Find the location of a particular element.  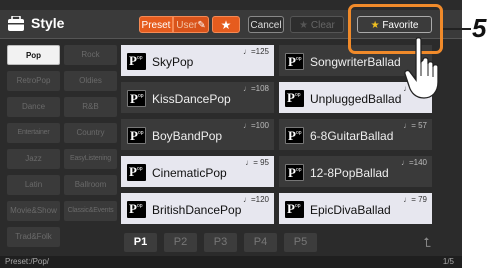

style-item: Pop BoyBandPop ♩=100 is located at coordinates (197, 134).